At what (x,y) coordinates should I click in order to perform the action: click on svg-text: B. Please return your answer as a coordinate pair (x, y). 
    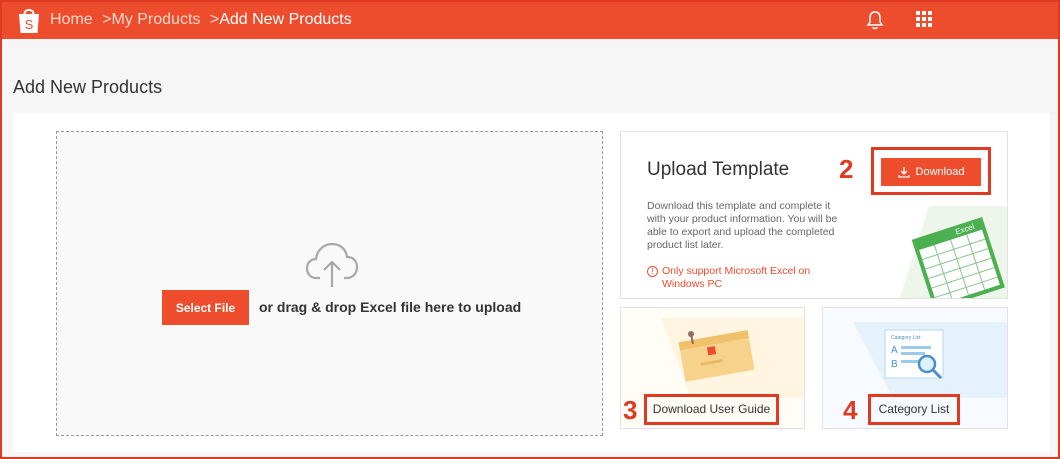
    Looking at the image, I should click on (894, 364).